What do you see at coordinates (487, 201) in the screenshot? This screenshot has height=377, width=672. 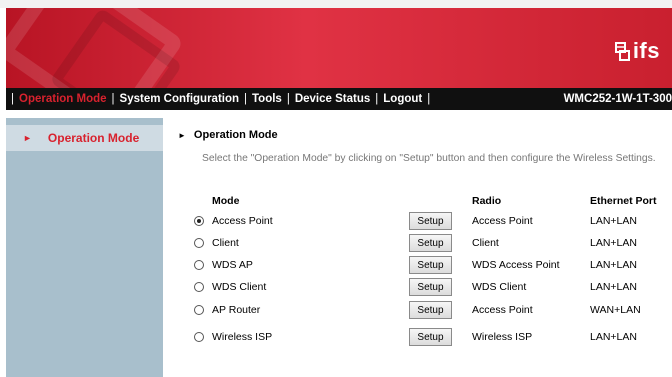 I see `header-radio: Radio` at bounding box center [487, 201].